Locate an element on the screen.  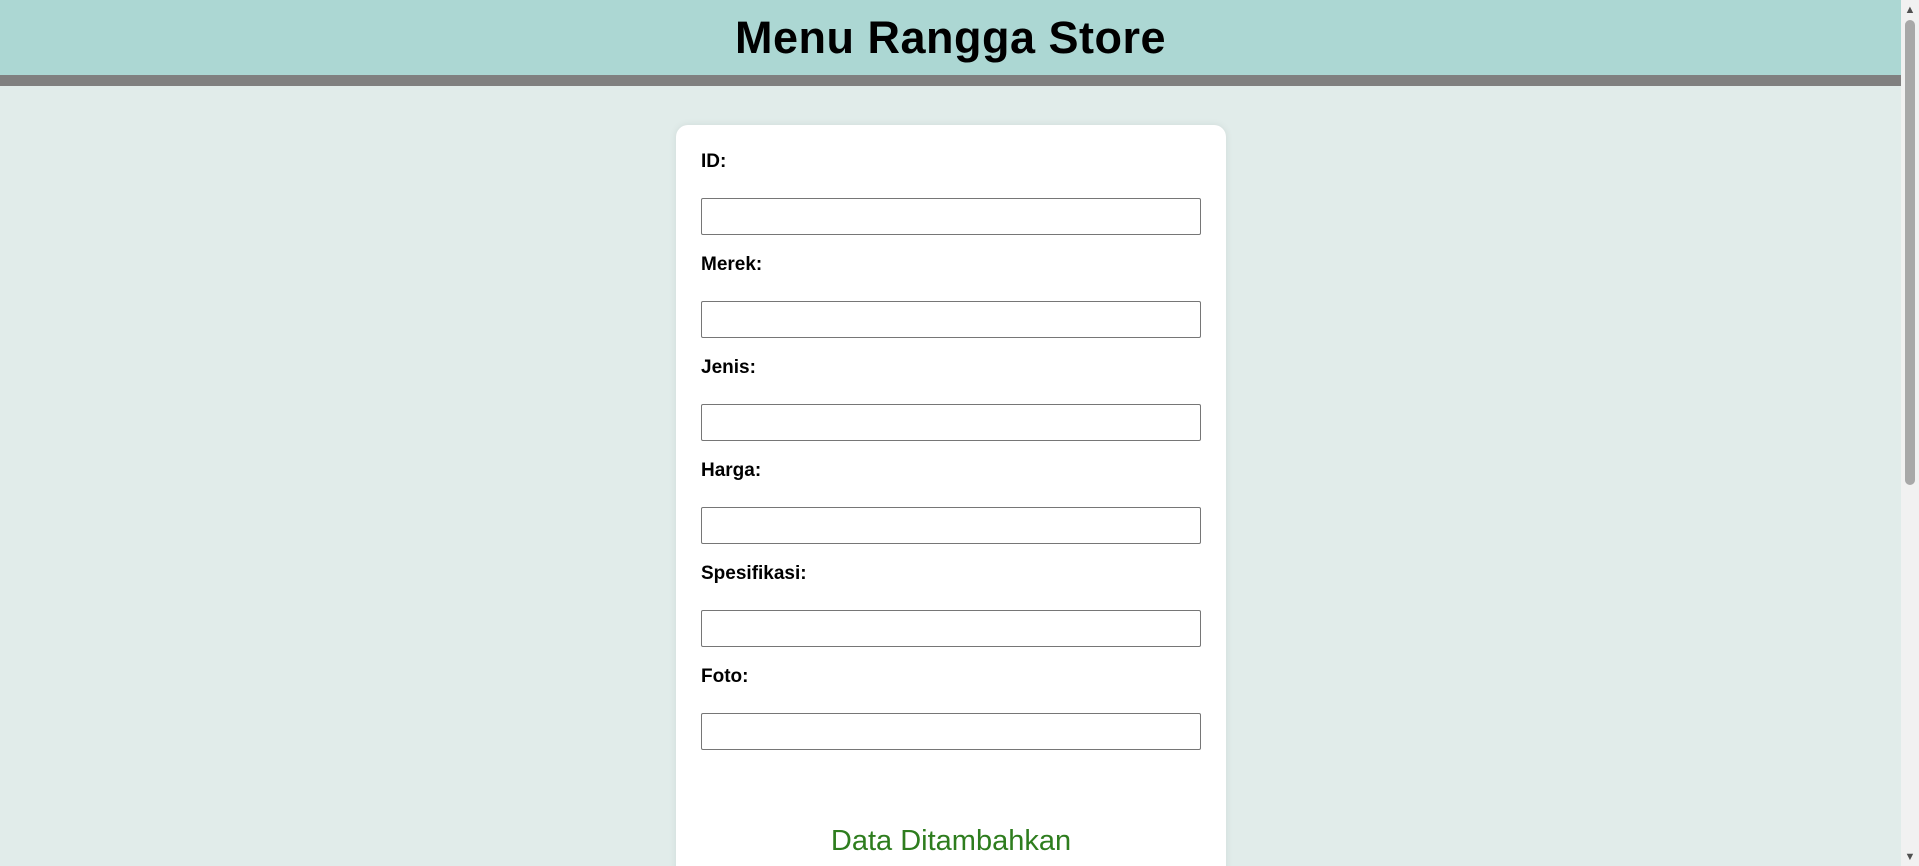
jenis-label: Jenis: is located at coordinates (728, 367).